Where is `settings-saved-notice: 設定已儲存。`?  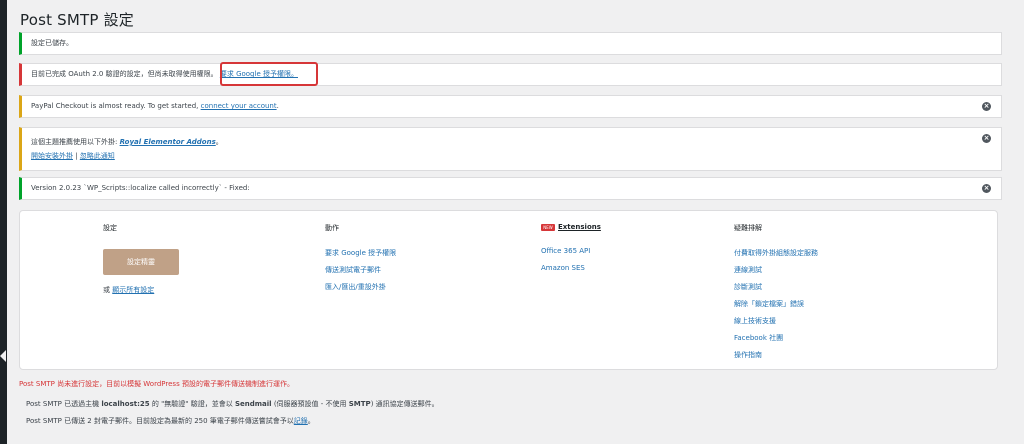
settings-saved-notice: 設定已儲存。 is located at coordinates (510, 43).